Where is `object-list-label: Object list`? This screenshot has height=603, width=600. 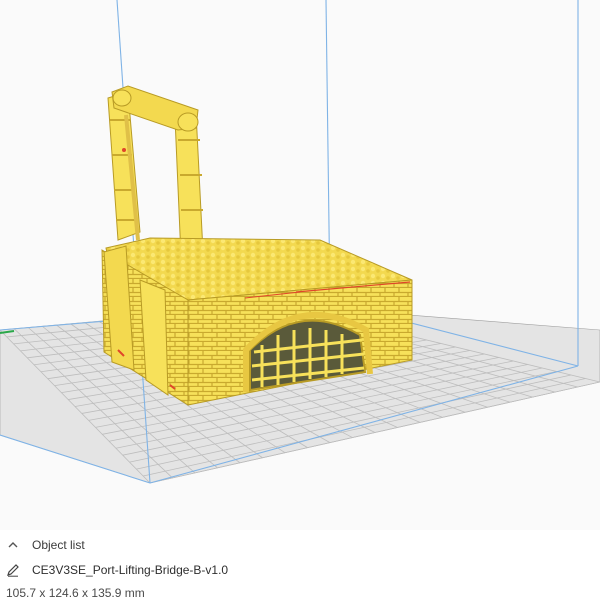
object-list-label: Object list is located at coordinates (58, 545).